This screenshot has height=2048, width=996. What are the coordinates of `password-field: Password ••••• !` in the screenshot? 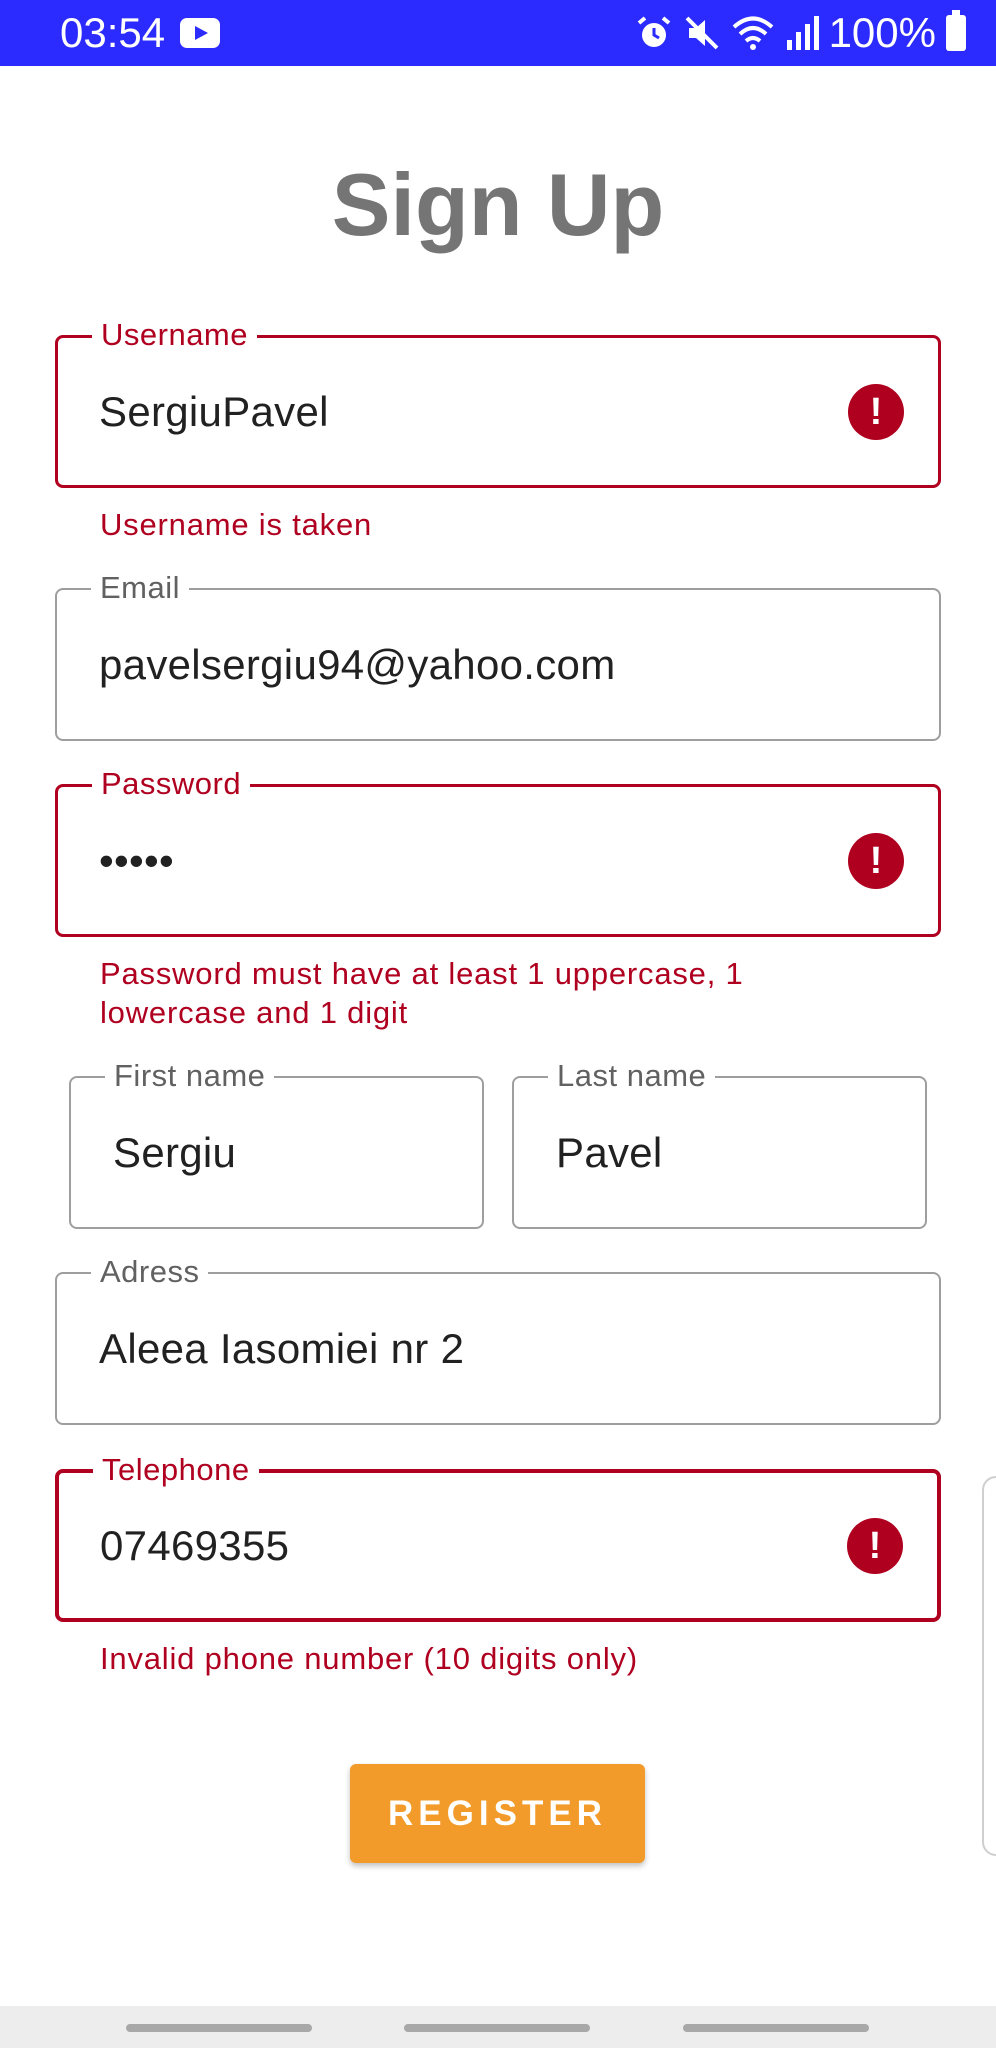 It's located at (498, 852).